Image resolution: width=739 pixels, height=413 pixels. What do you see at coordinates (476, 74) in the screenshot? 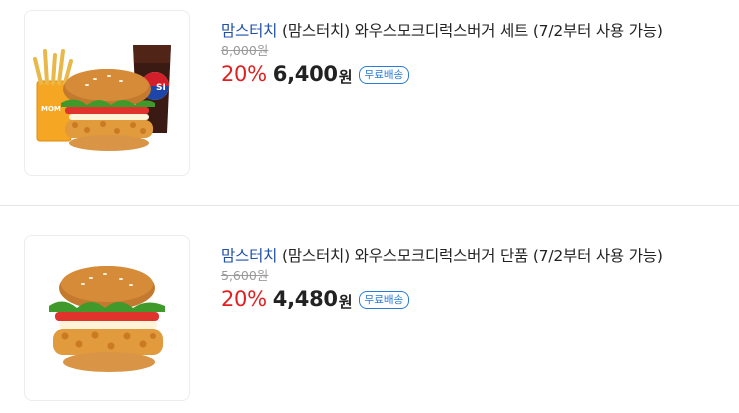
I see `price-row: 20% 6,400 원 무료배송` at bounding box center [476, 74].